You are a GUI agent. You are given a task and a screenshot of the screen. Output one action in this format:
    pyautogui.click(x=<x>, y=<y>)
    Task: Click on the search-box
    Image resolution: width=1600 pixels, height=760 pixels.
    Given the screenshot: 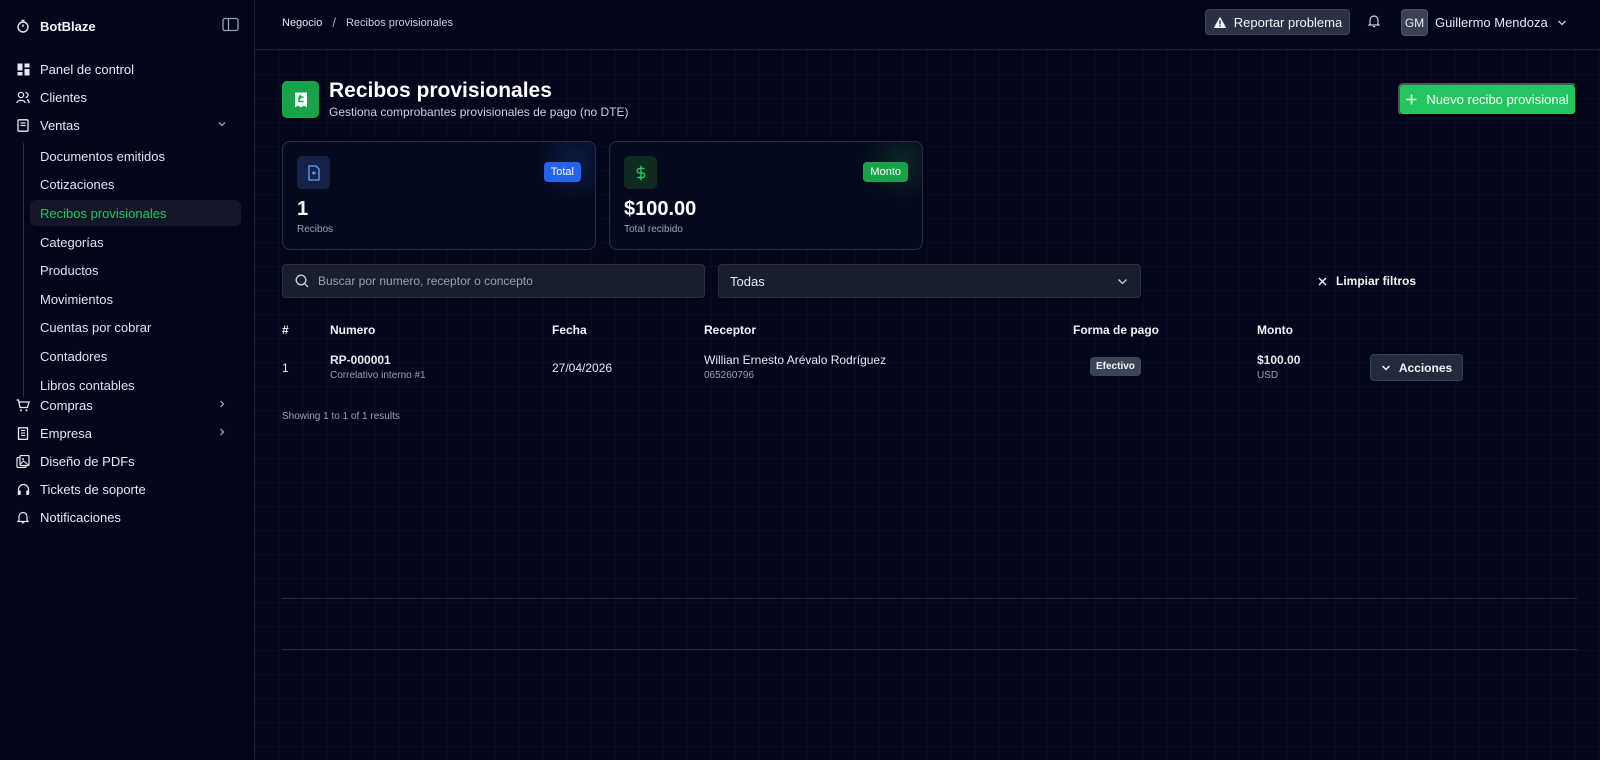 What is the action you would take?
    pyautogui.click(x=493, y=281)
    